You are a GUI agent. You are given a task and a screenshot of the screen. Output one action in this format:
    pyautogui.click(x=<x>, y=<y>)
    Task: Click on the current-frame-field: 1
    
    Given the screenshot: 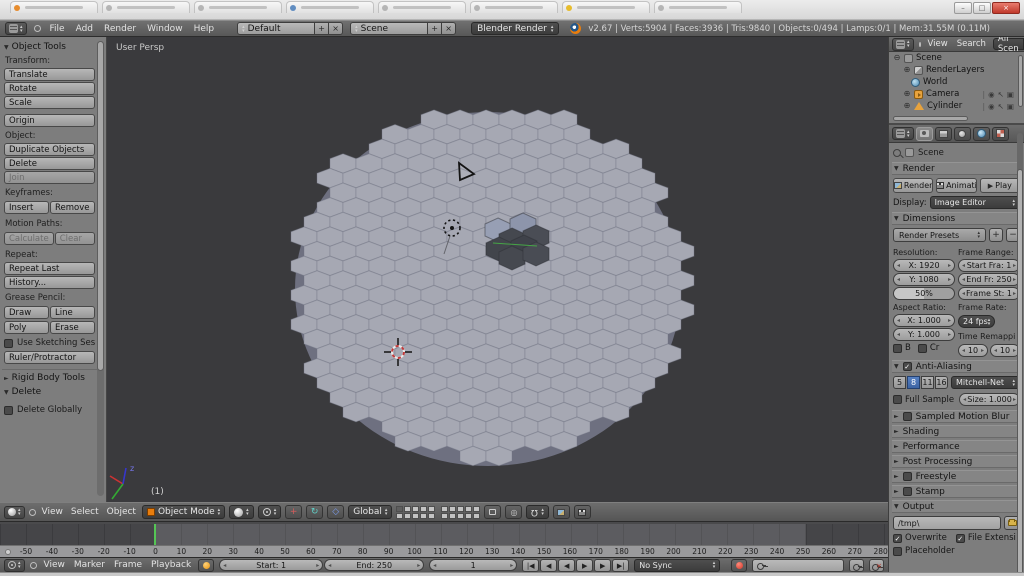 What is the action you would take?
    pyautogui.click(x=473, y=565)
    